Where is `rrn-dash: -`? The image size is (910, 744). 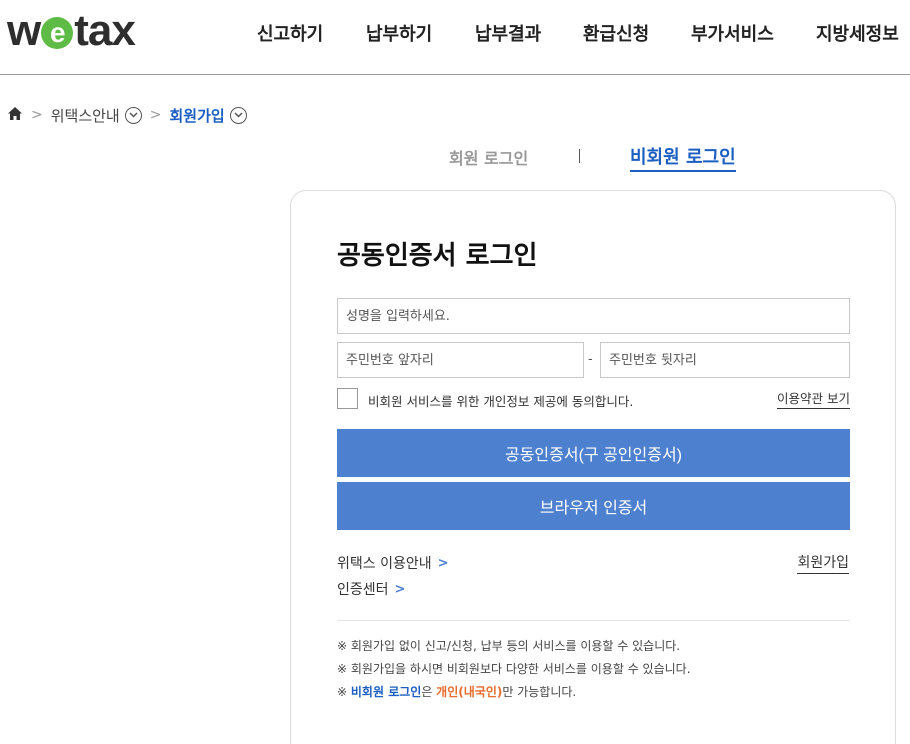
rrn-dash: - is located at coordinates (590, 359).